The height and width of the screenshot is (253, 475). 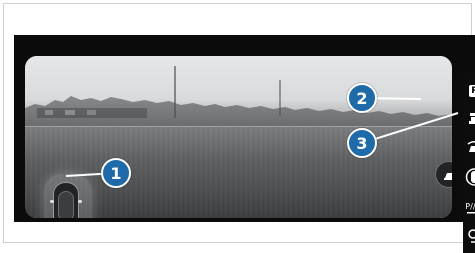 What do you see at coordinates (362, 98) in the screenshot?
I see `callout-2: 2` at bounding box center [362, 98].